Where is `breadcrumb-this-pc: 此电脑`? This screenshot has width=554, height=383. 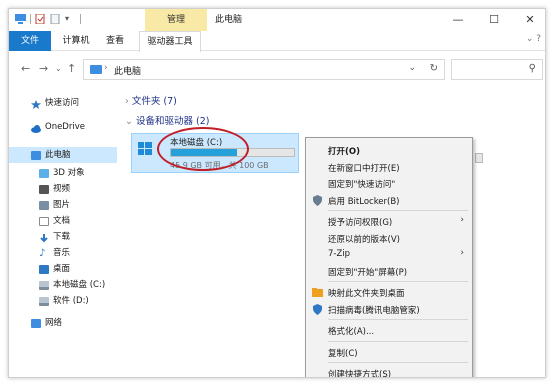
breadcrumb-this-pc: 此电脑 is located at coordinates (127, 70).